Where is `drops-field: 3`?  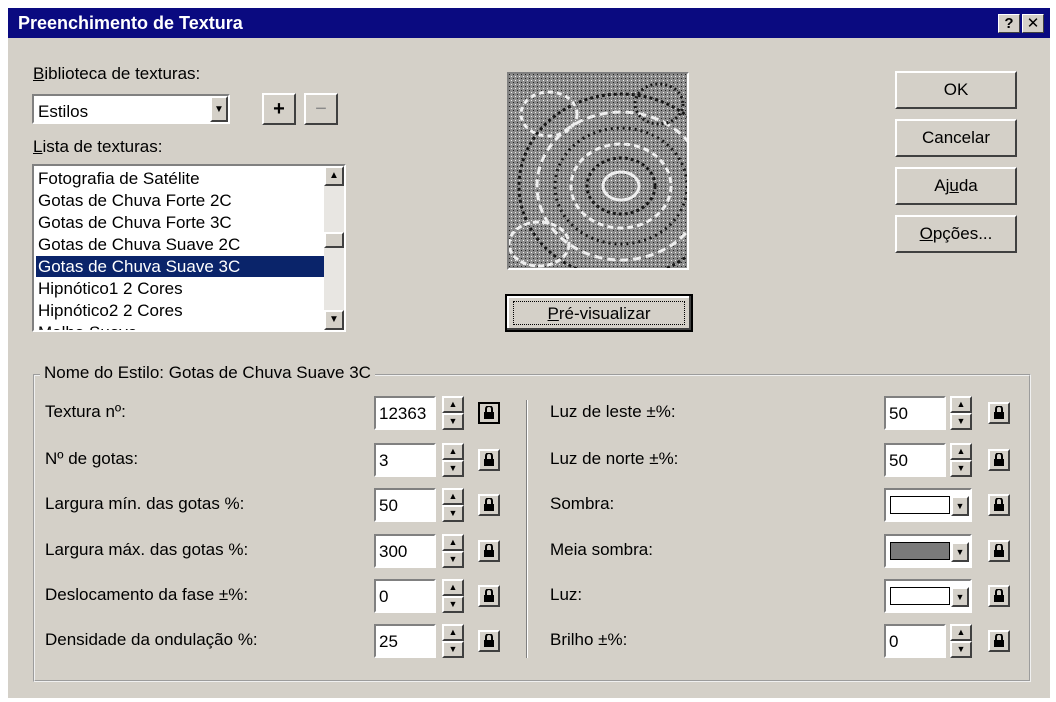
drops-field: 3 is located at coordinates (405, 460).